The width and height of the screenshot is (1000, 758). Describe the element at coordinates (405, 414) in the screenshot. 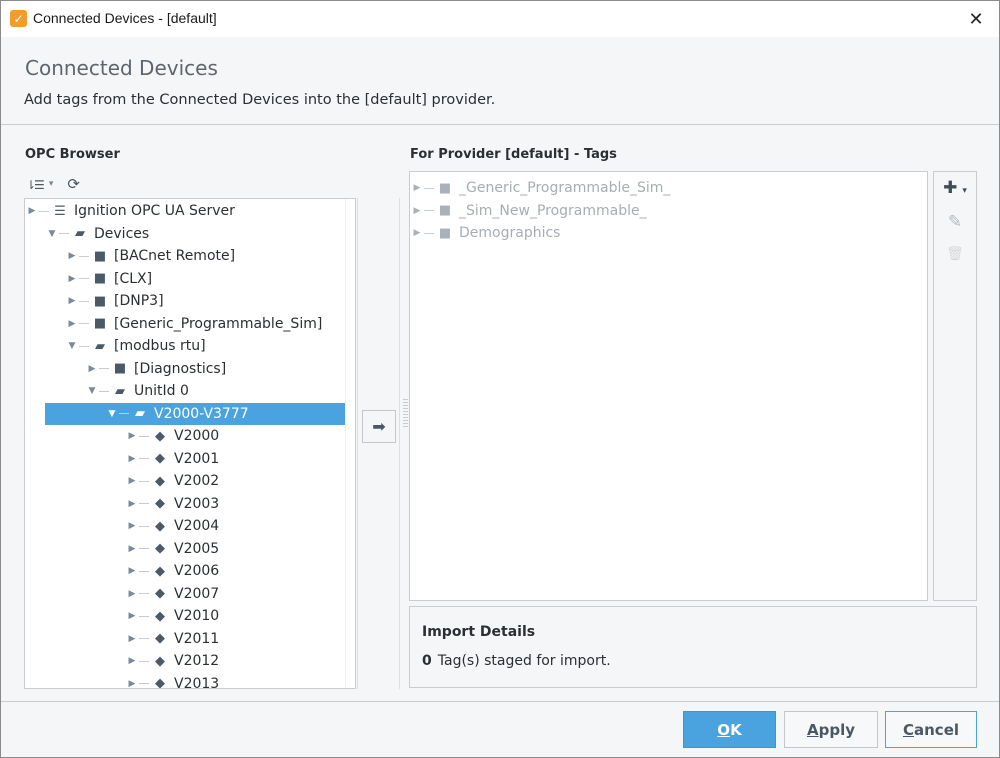

I see `split-pane-handle` at that location.